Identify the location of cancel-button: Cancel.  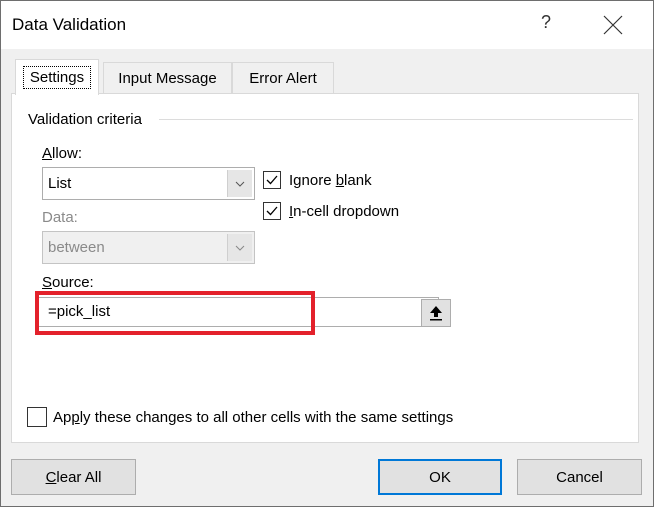
(579, 477).